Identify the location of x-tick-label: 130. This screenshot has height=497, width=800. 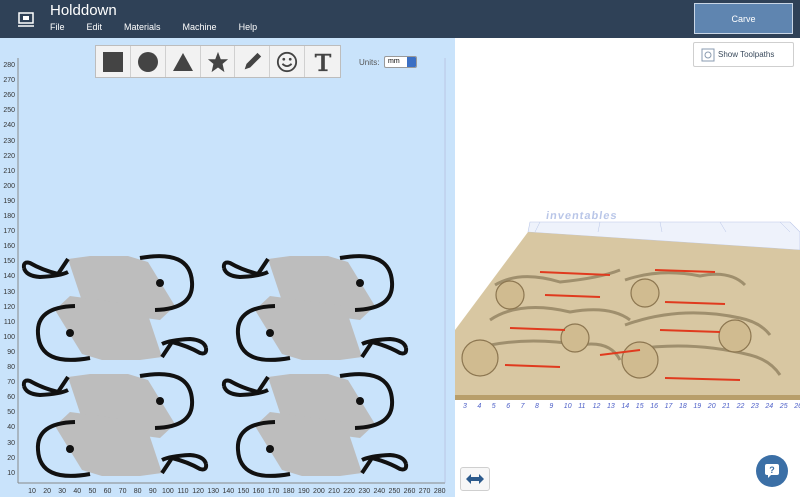
(213, 491).